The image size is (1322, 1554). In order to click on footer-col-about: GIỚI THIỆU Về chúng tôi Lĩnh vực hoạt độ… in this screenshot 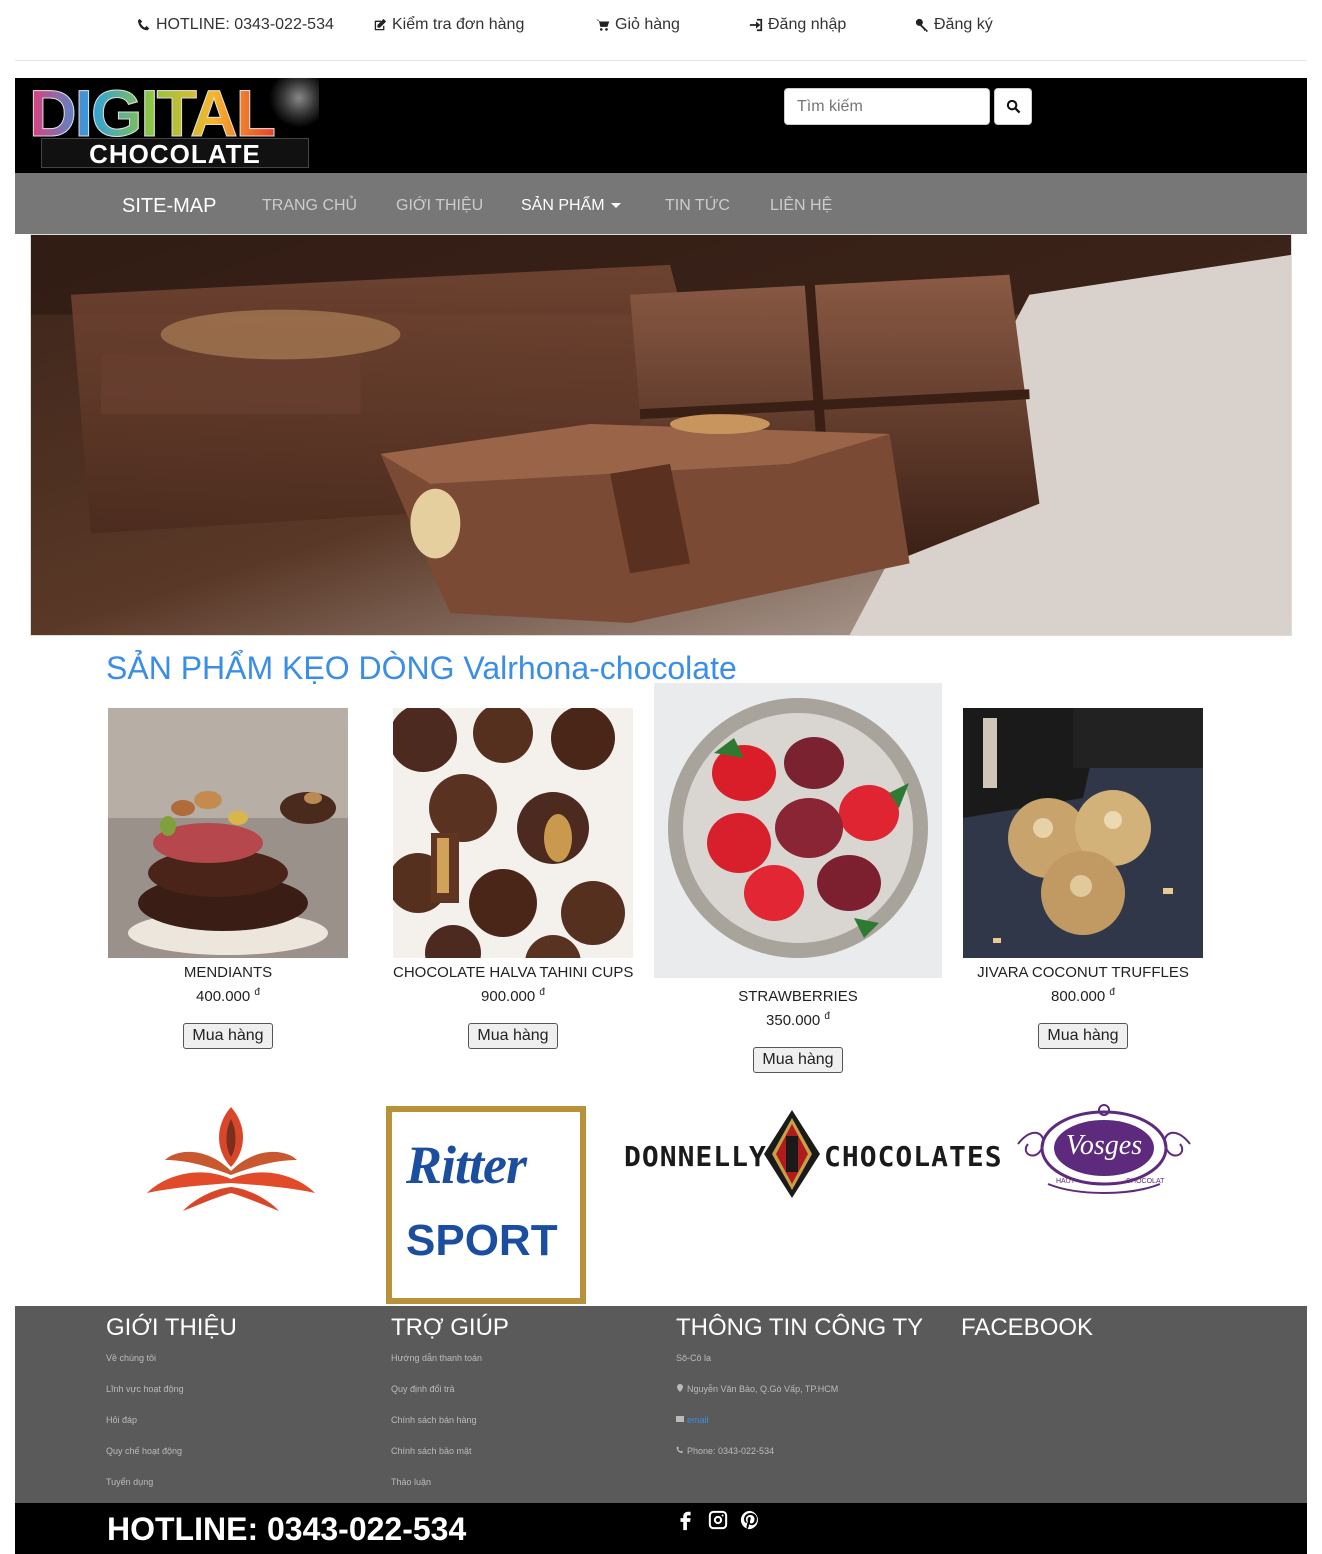, I will do `click(171, 1411)`.